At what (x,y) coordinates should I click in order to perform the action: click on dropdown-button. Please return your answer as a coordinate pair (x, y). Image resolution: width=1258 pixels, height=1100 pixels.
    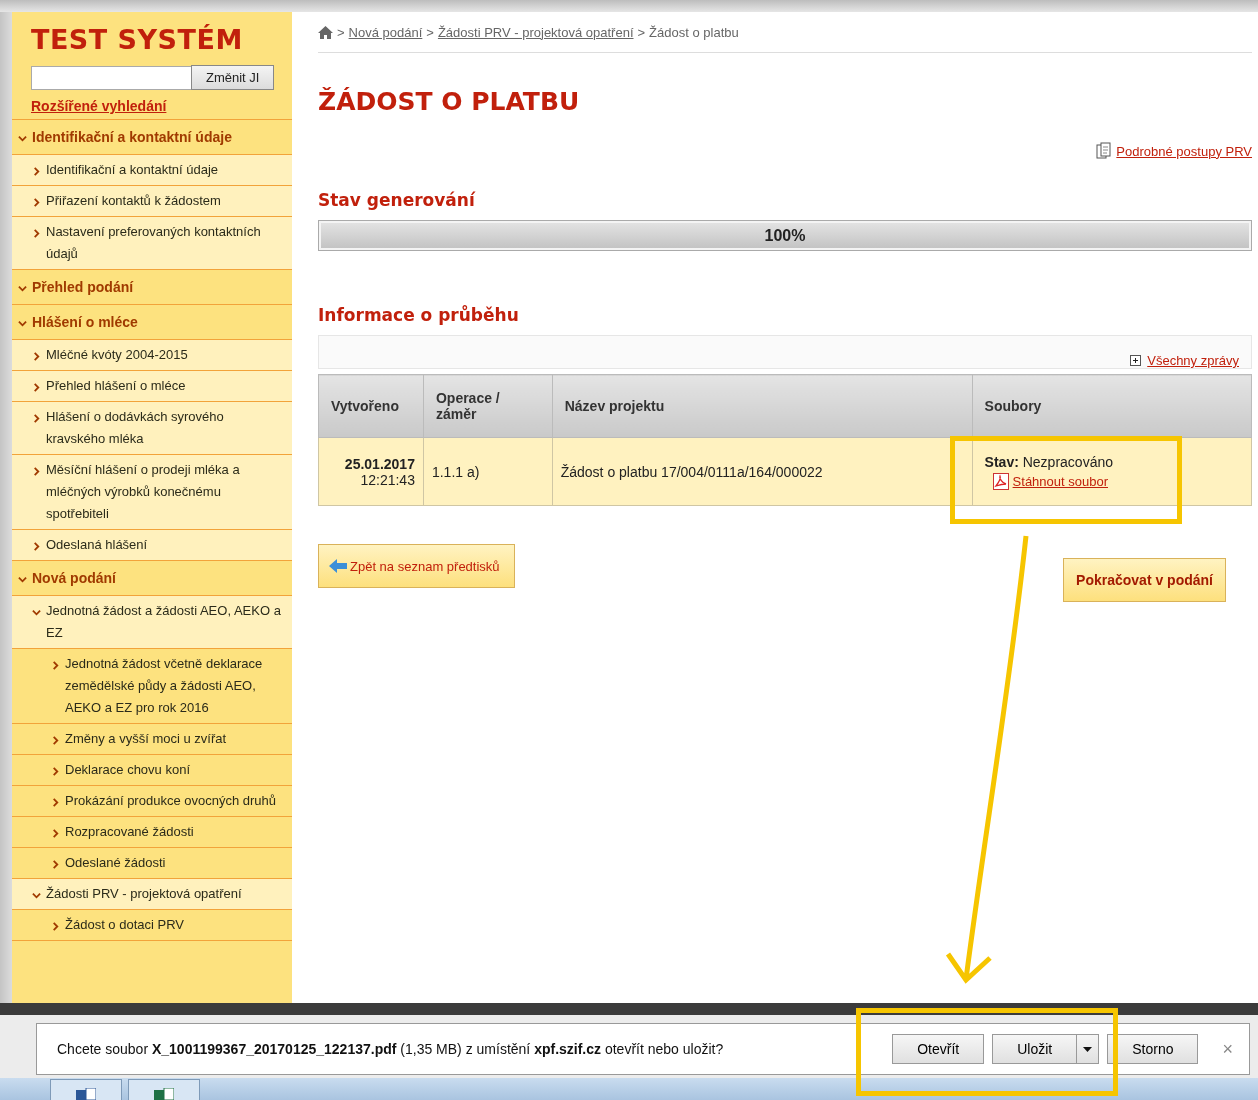
    Looking at the image, I should click on (1088, 1049).